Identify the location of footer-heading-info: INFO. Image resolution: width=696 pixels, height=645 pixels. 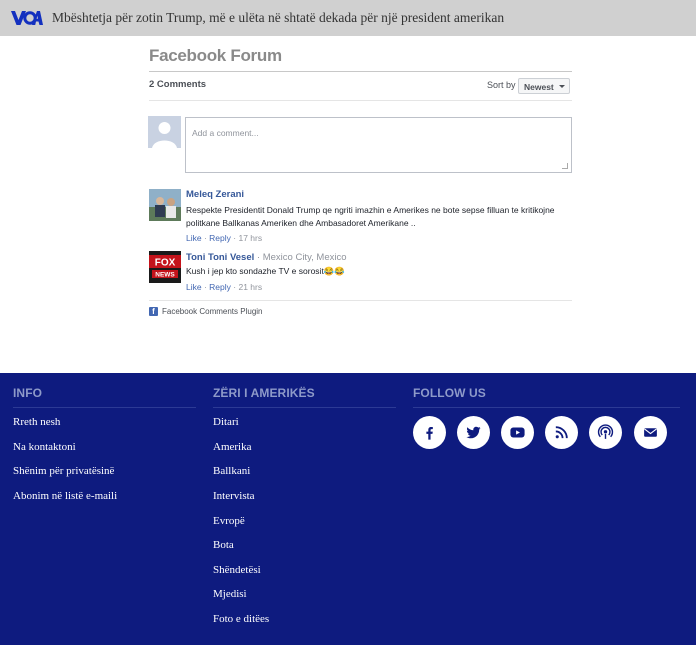
(28, 393).